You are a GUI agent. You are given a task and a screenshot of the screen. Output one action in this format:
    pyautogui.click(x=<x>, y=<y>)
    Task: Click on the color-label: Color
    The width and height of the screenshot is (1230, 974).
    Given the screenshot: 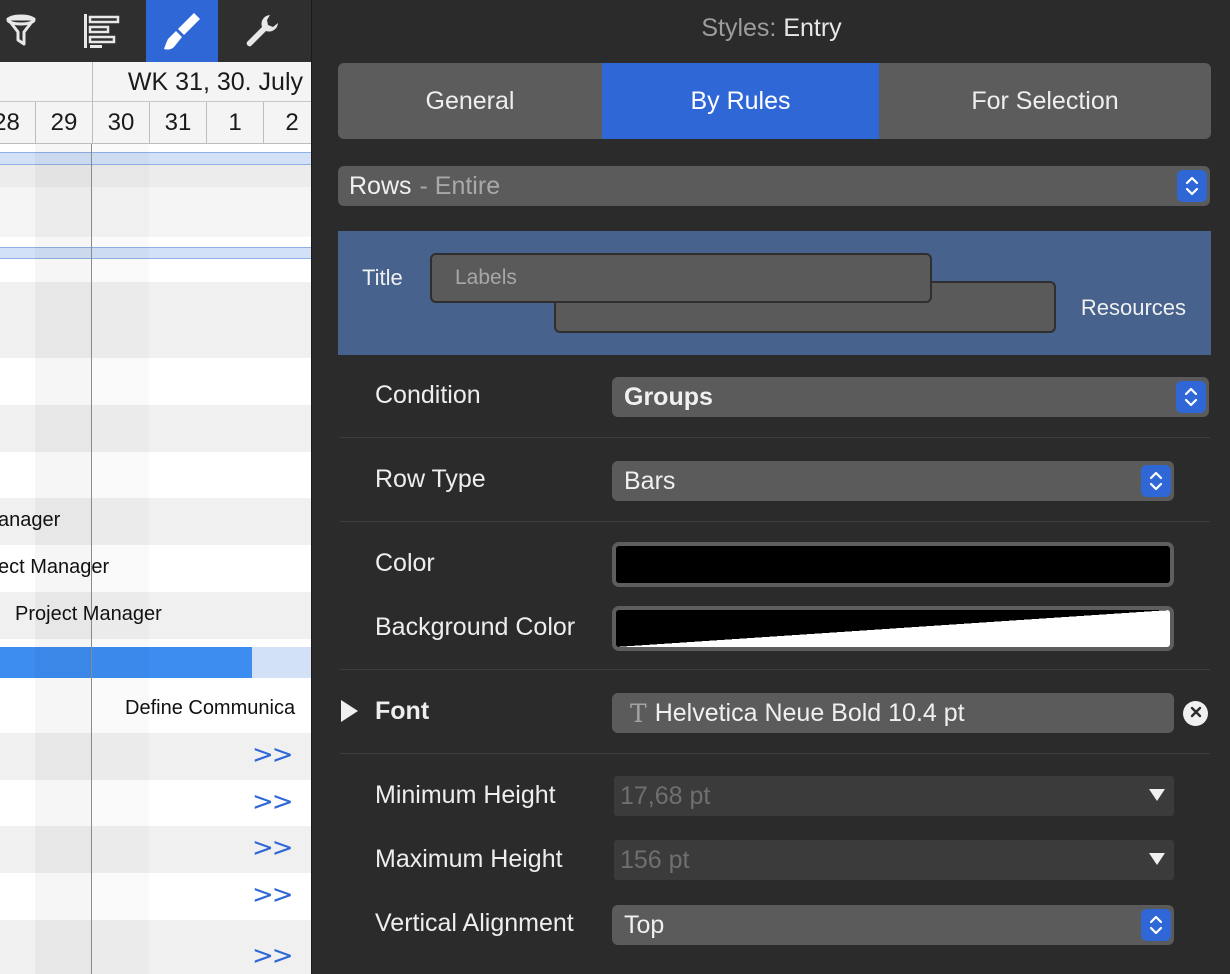 What is the action you would take?
    pyautogui.click(x=405, y=563)
    